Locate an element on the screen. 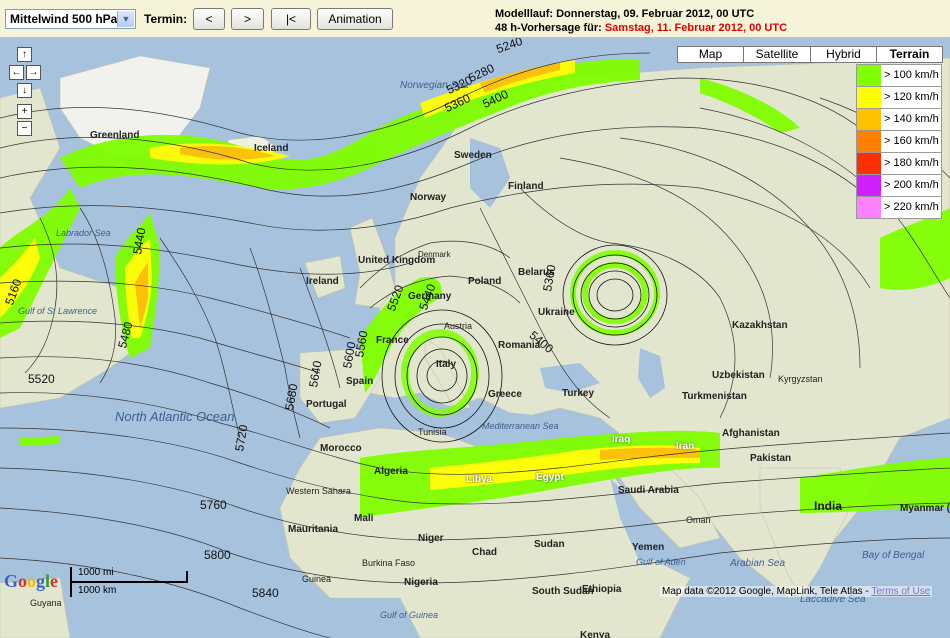 This screenshot has height=638, width=950. legend-row: > 200 km/h is located at coordinates (899, 186).